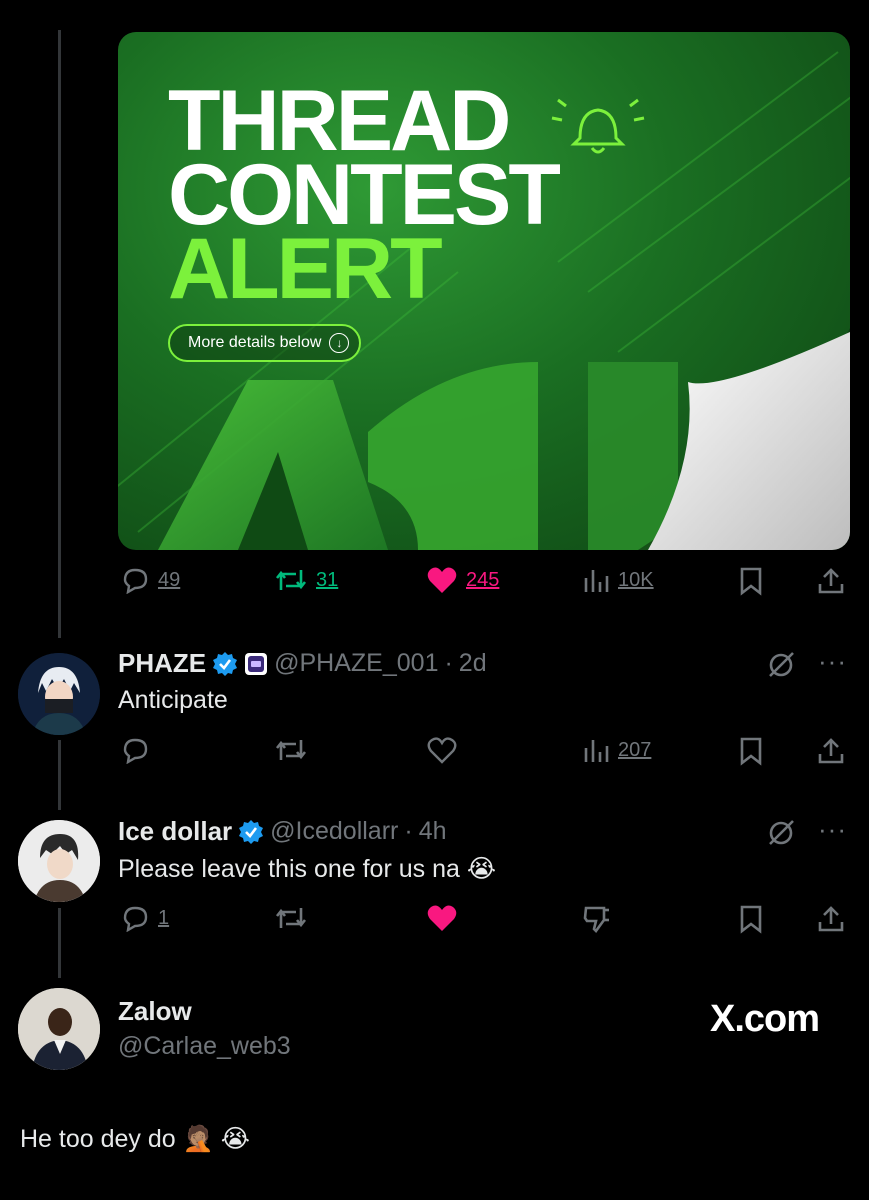 Image resolution: width=869 pixels, height=1200 pixels. What do you see at coordinates (339, 343) in the screenshot?
I see `arrow-down-circle-icon: ↓` at bounding box center [339, 343].